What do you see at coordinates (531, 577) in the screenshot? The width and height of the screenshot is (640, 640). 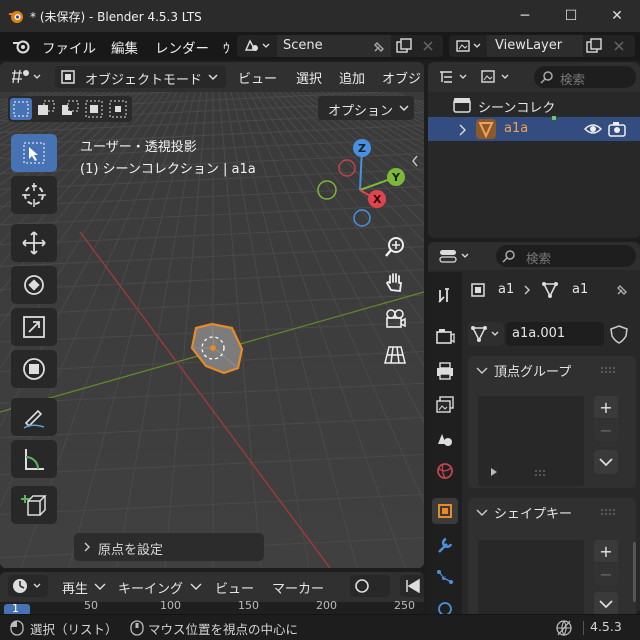 I see `shape-keys-list` at bounding box center [531, 577].